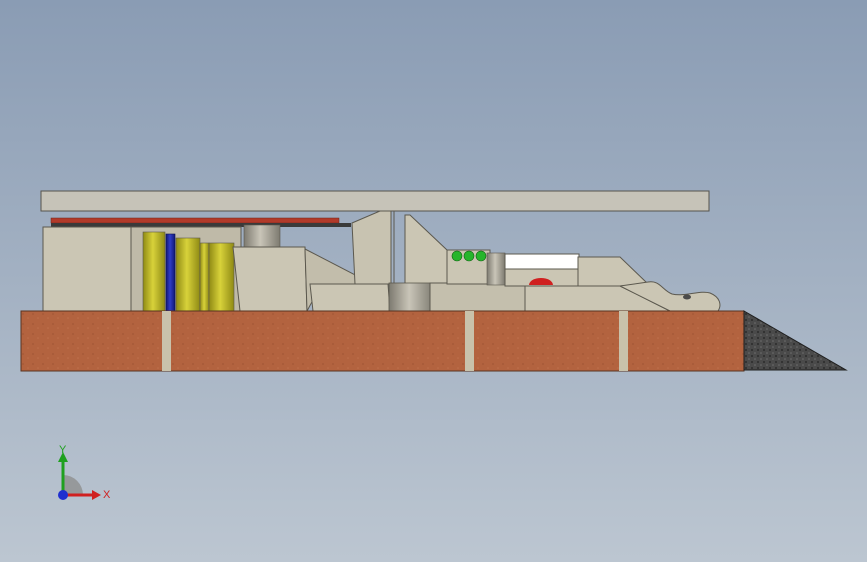 The width and height of the screenshot is (867, 562). I want to click on center-base, so click(479, 297).